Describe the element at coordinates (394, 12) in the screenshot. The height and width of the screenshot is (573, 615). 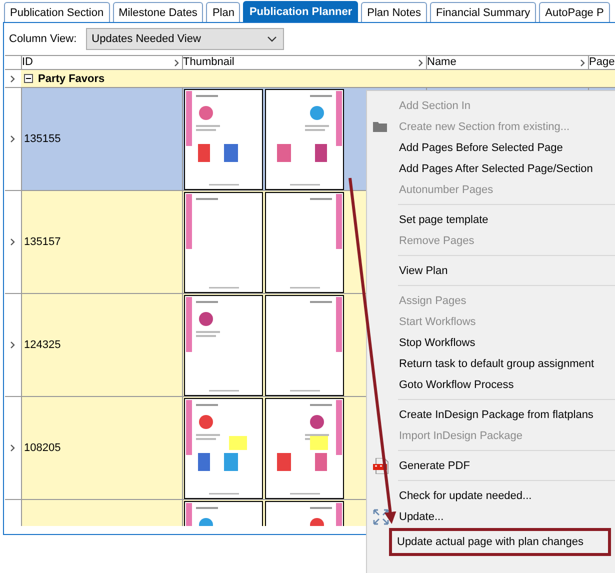
I see `tab: Plan Notes` at that location.